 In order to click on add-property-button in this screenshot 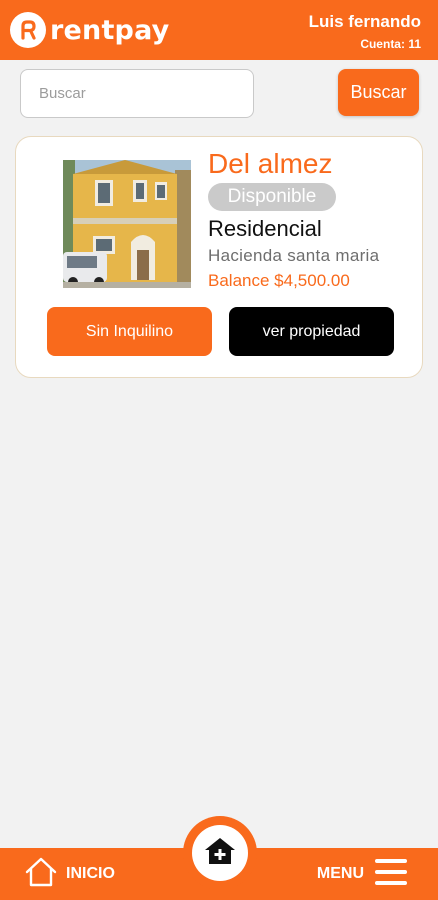, I will do `click(220, 853)`.